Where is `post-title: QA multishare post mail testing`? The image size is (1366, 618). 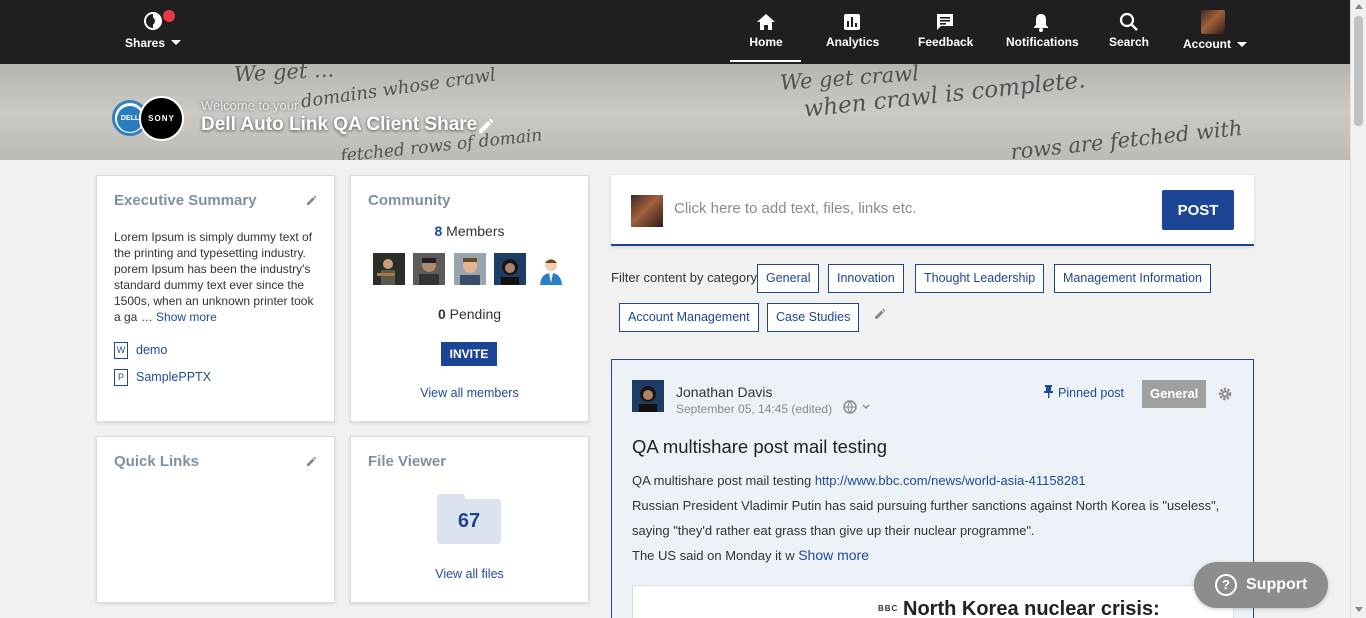
post-title: QA multishare post mail testing is located at coordinates (759, 446).